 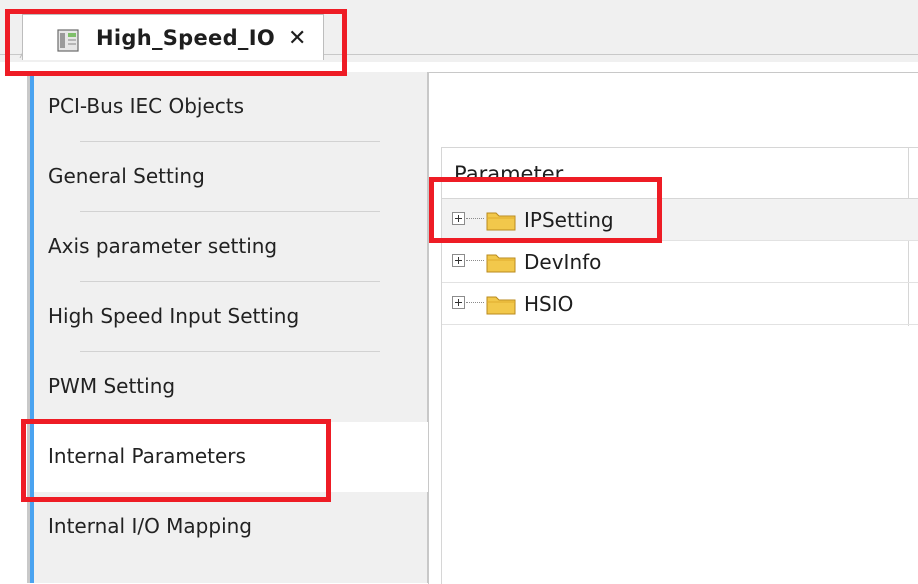 I want to click on tree-row-label: DevInfo, so click(x=563, y=262).